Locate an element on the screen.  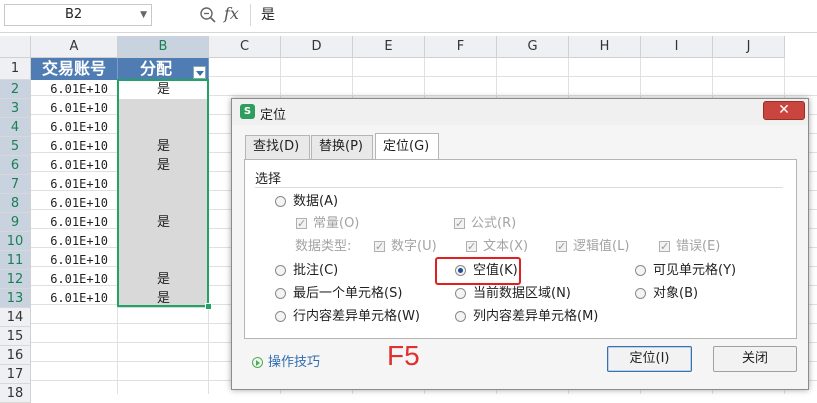
tips-label: 操作技巧 is located at coordinates (294, 362).